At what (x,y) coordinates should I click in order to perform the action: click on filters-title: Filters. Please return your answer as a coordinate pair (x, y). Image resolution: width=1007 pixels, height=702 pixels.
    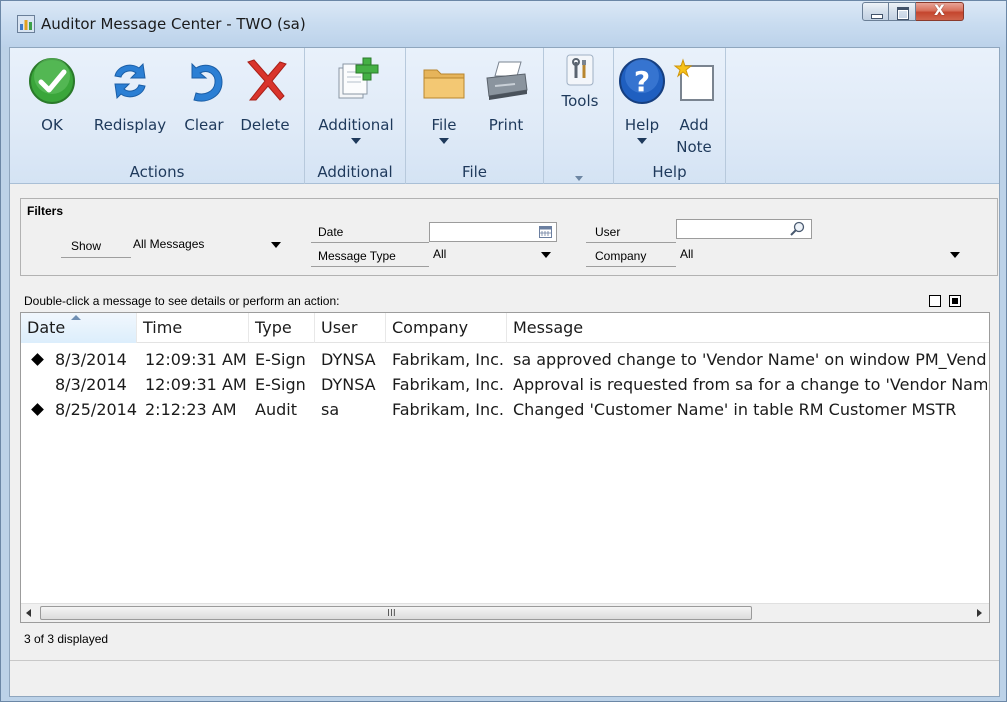
    Looking at the image, I should click on (45, 211).